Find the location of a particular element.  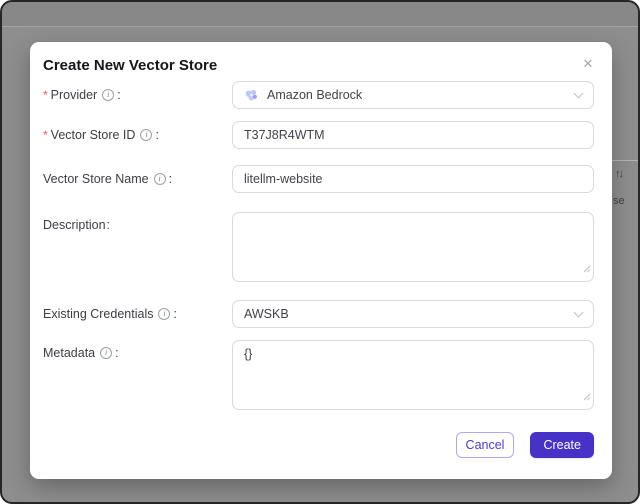

metadata-textarea: {} is located at coordinates (413, 375).